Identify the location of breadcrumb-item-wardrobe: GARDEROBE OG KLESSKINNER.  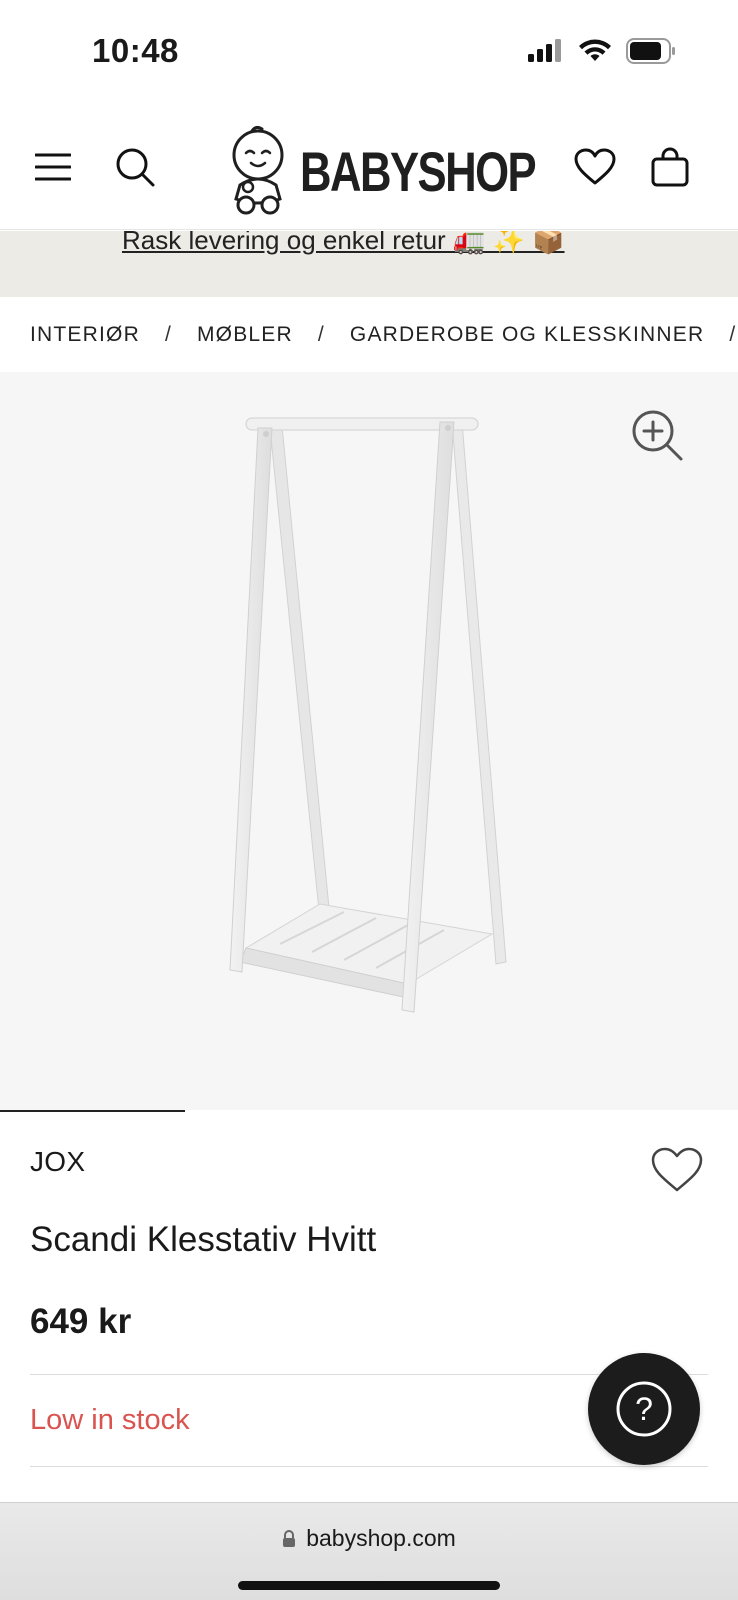
(527, 335).